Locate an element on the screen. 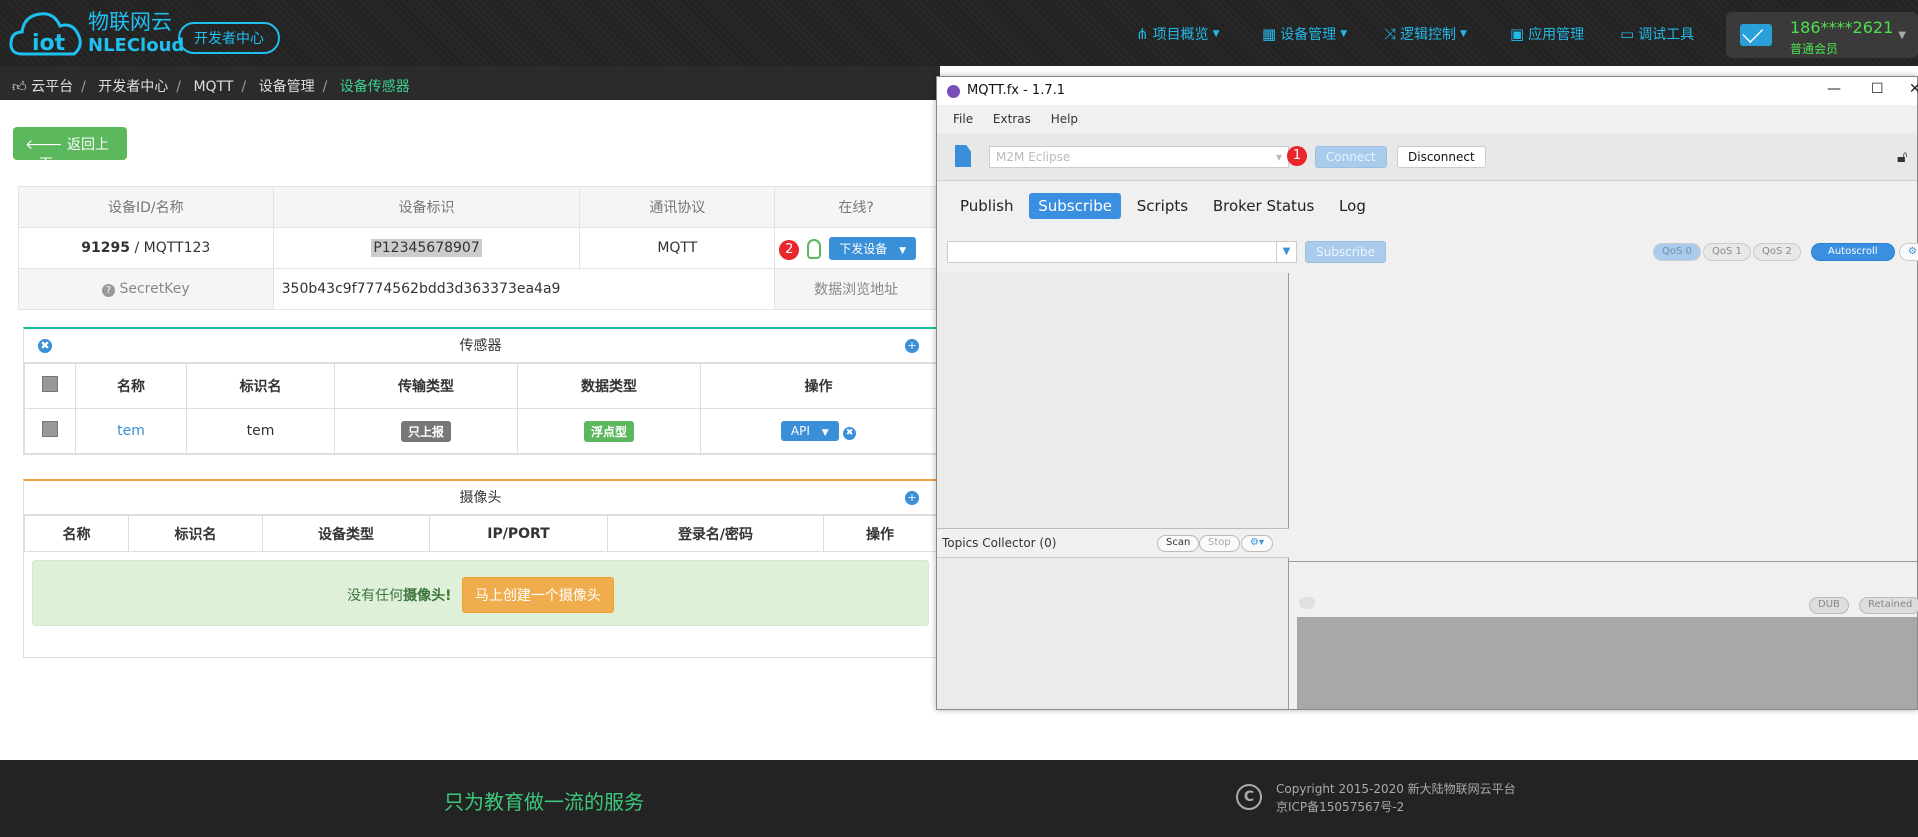 The width and height of the screenshot is (1918, 837). sensor-name-link: tem is located at coordinates (131, 431).